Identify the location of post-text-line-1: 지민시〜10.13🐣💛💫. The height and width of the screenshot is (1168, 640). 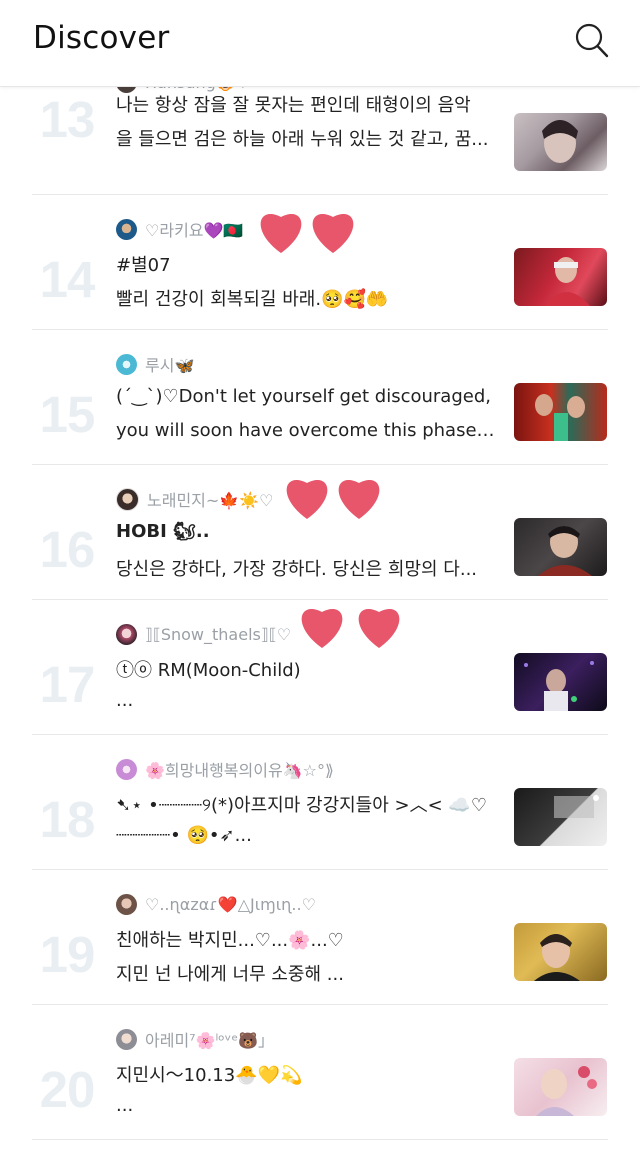
(209, 1075).